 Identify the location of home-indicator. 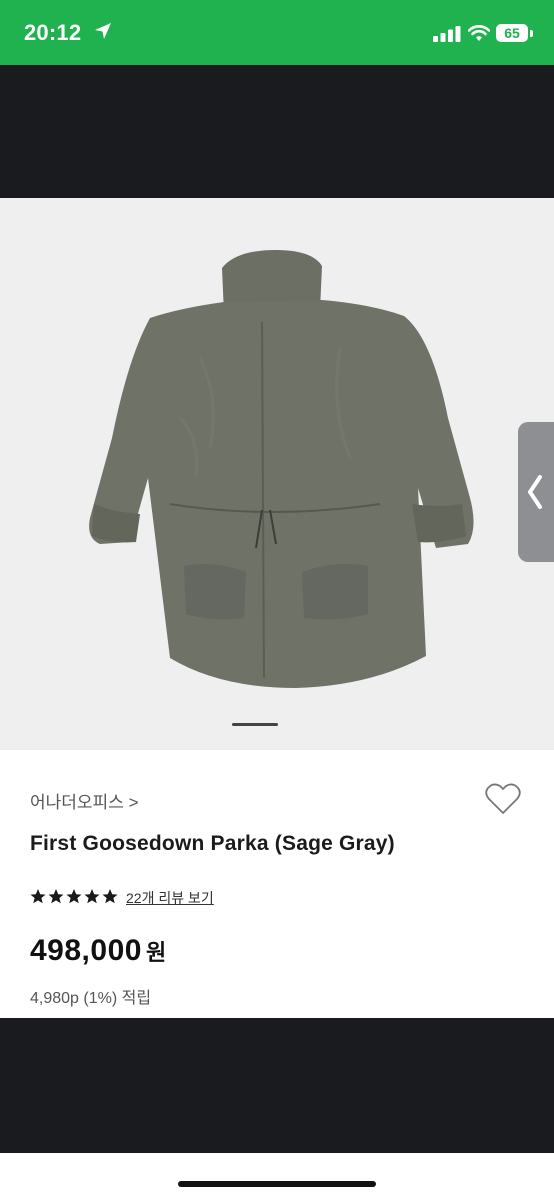
(277, 1184).